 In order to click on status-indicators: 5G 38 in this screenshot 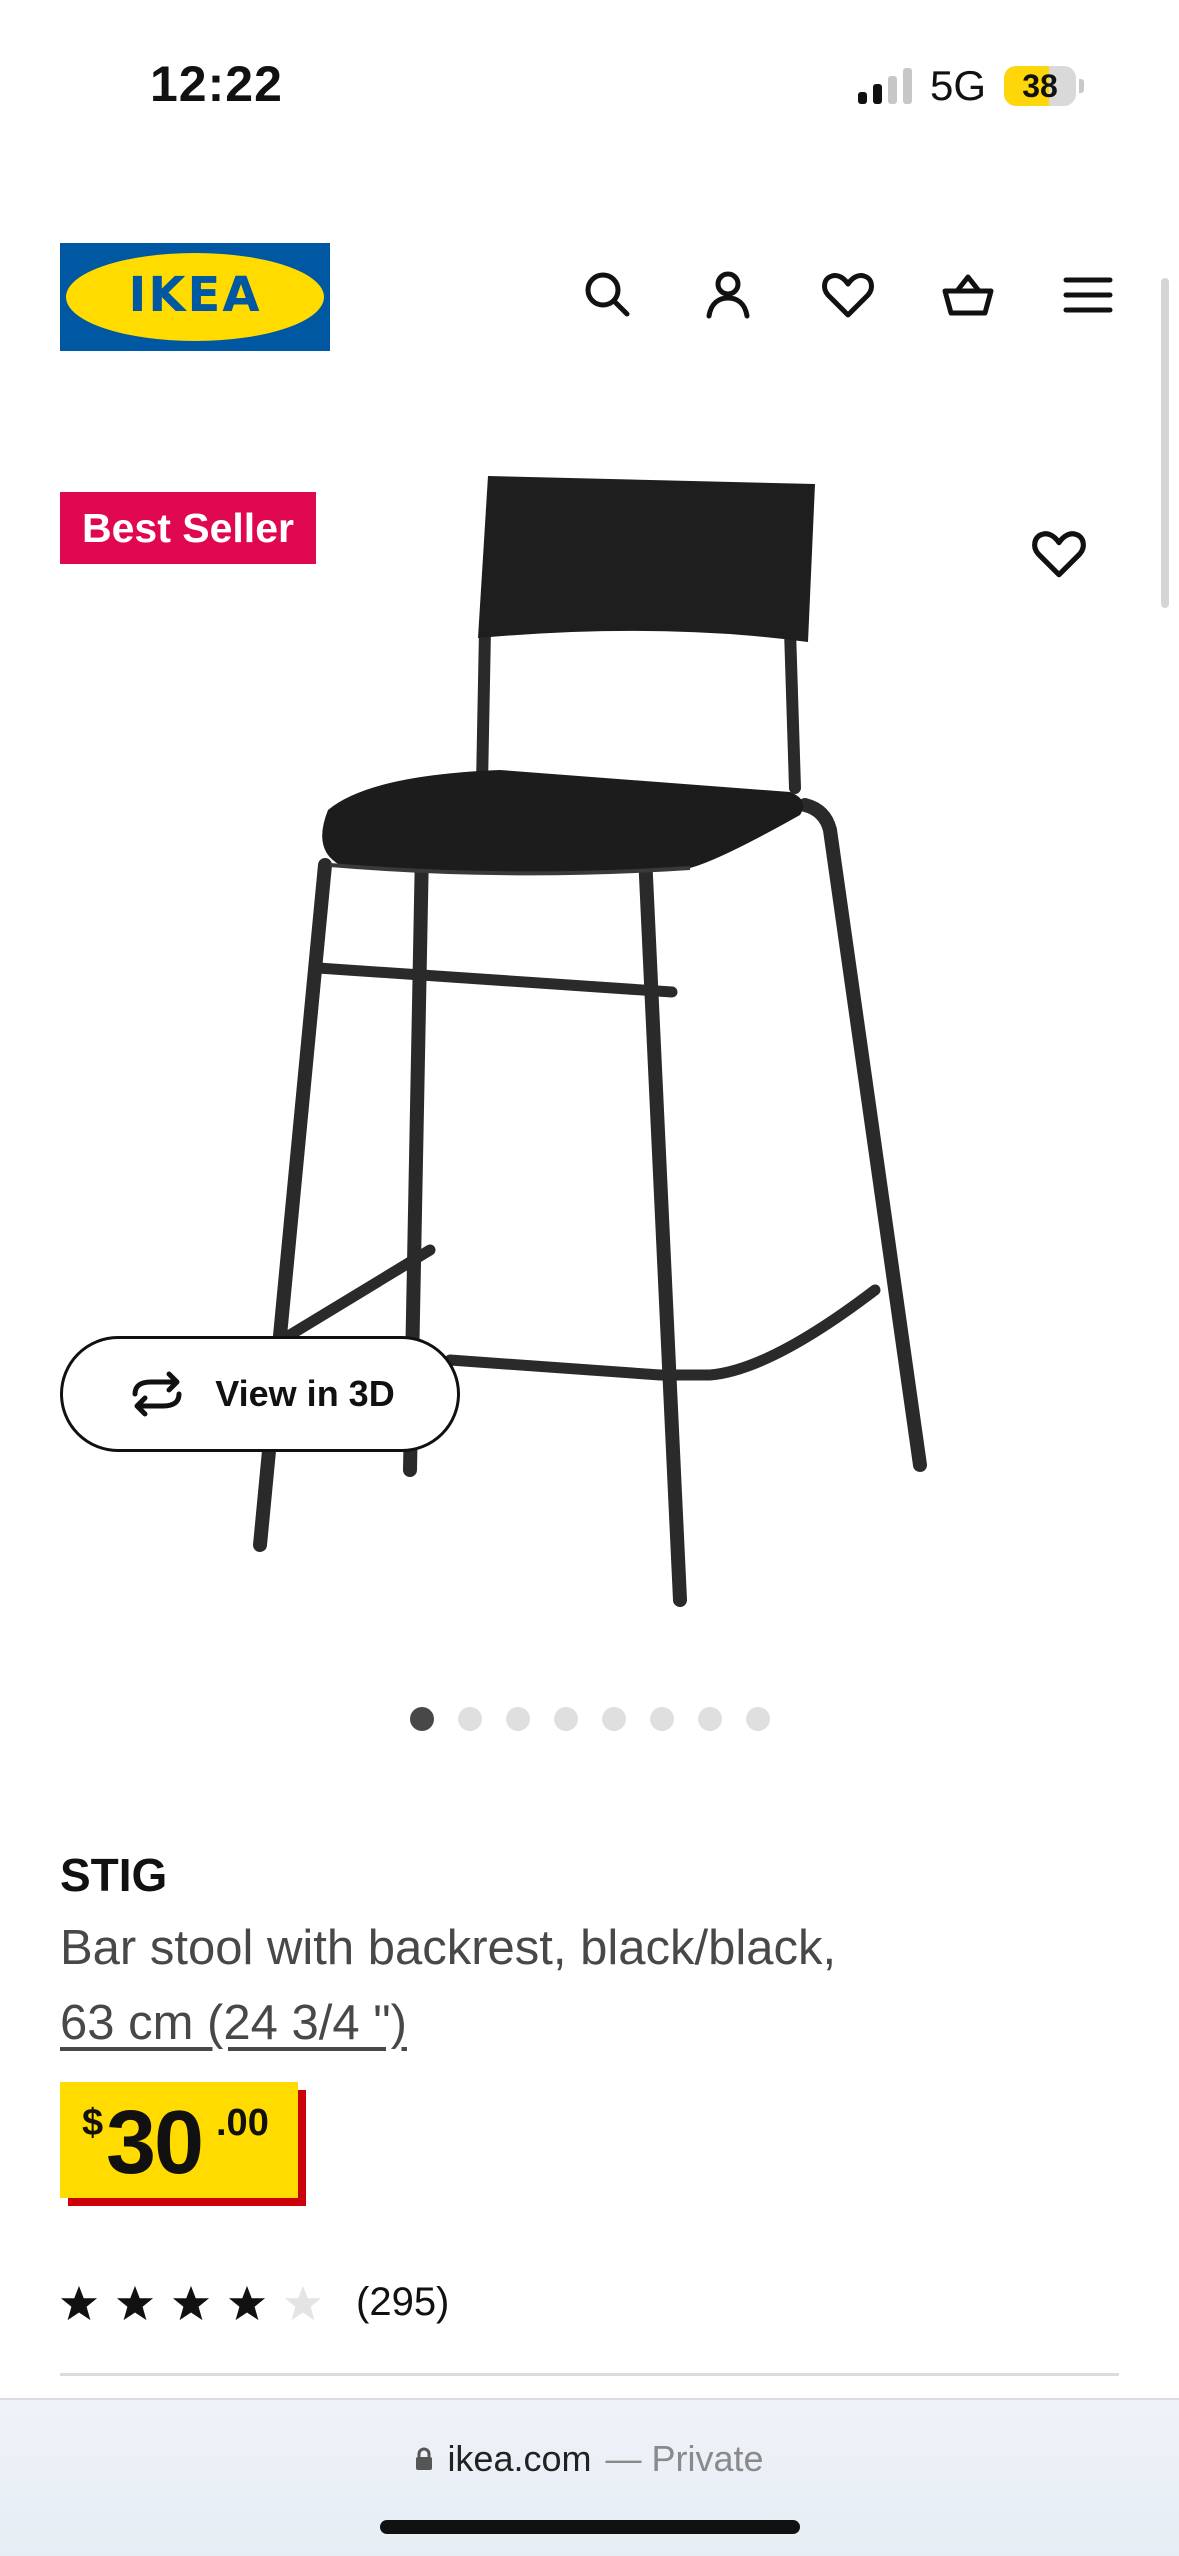, I will do `click(970, 86)`.